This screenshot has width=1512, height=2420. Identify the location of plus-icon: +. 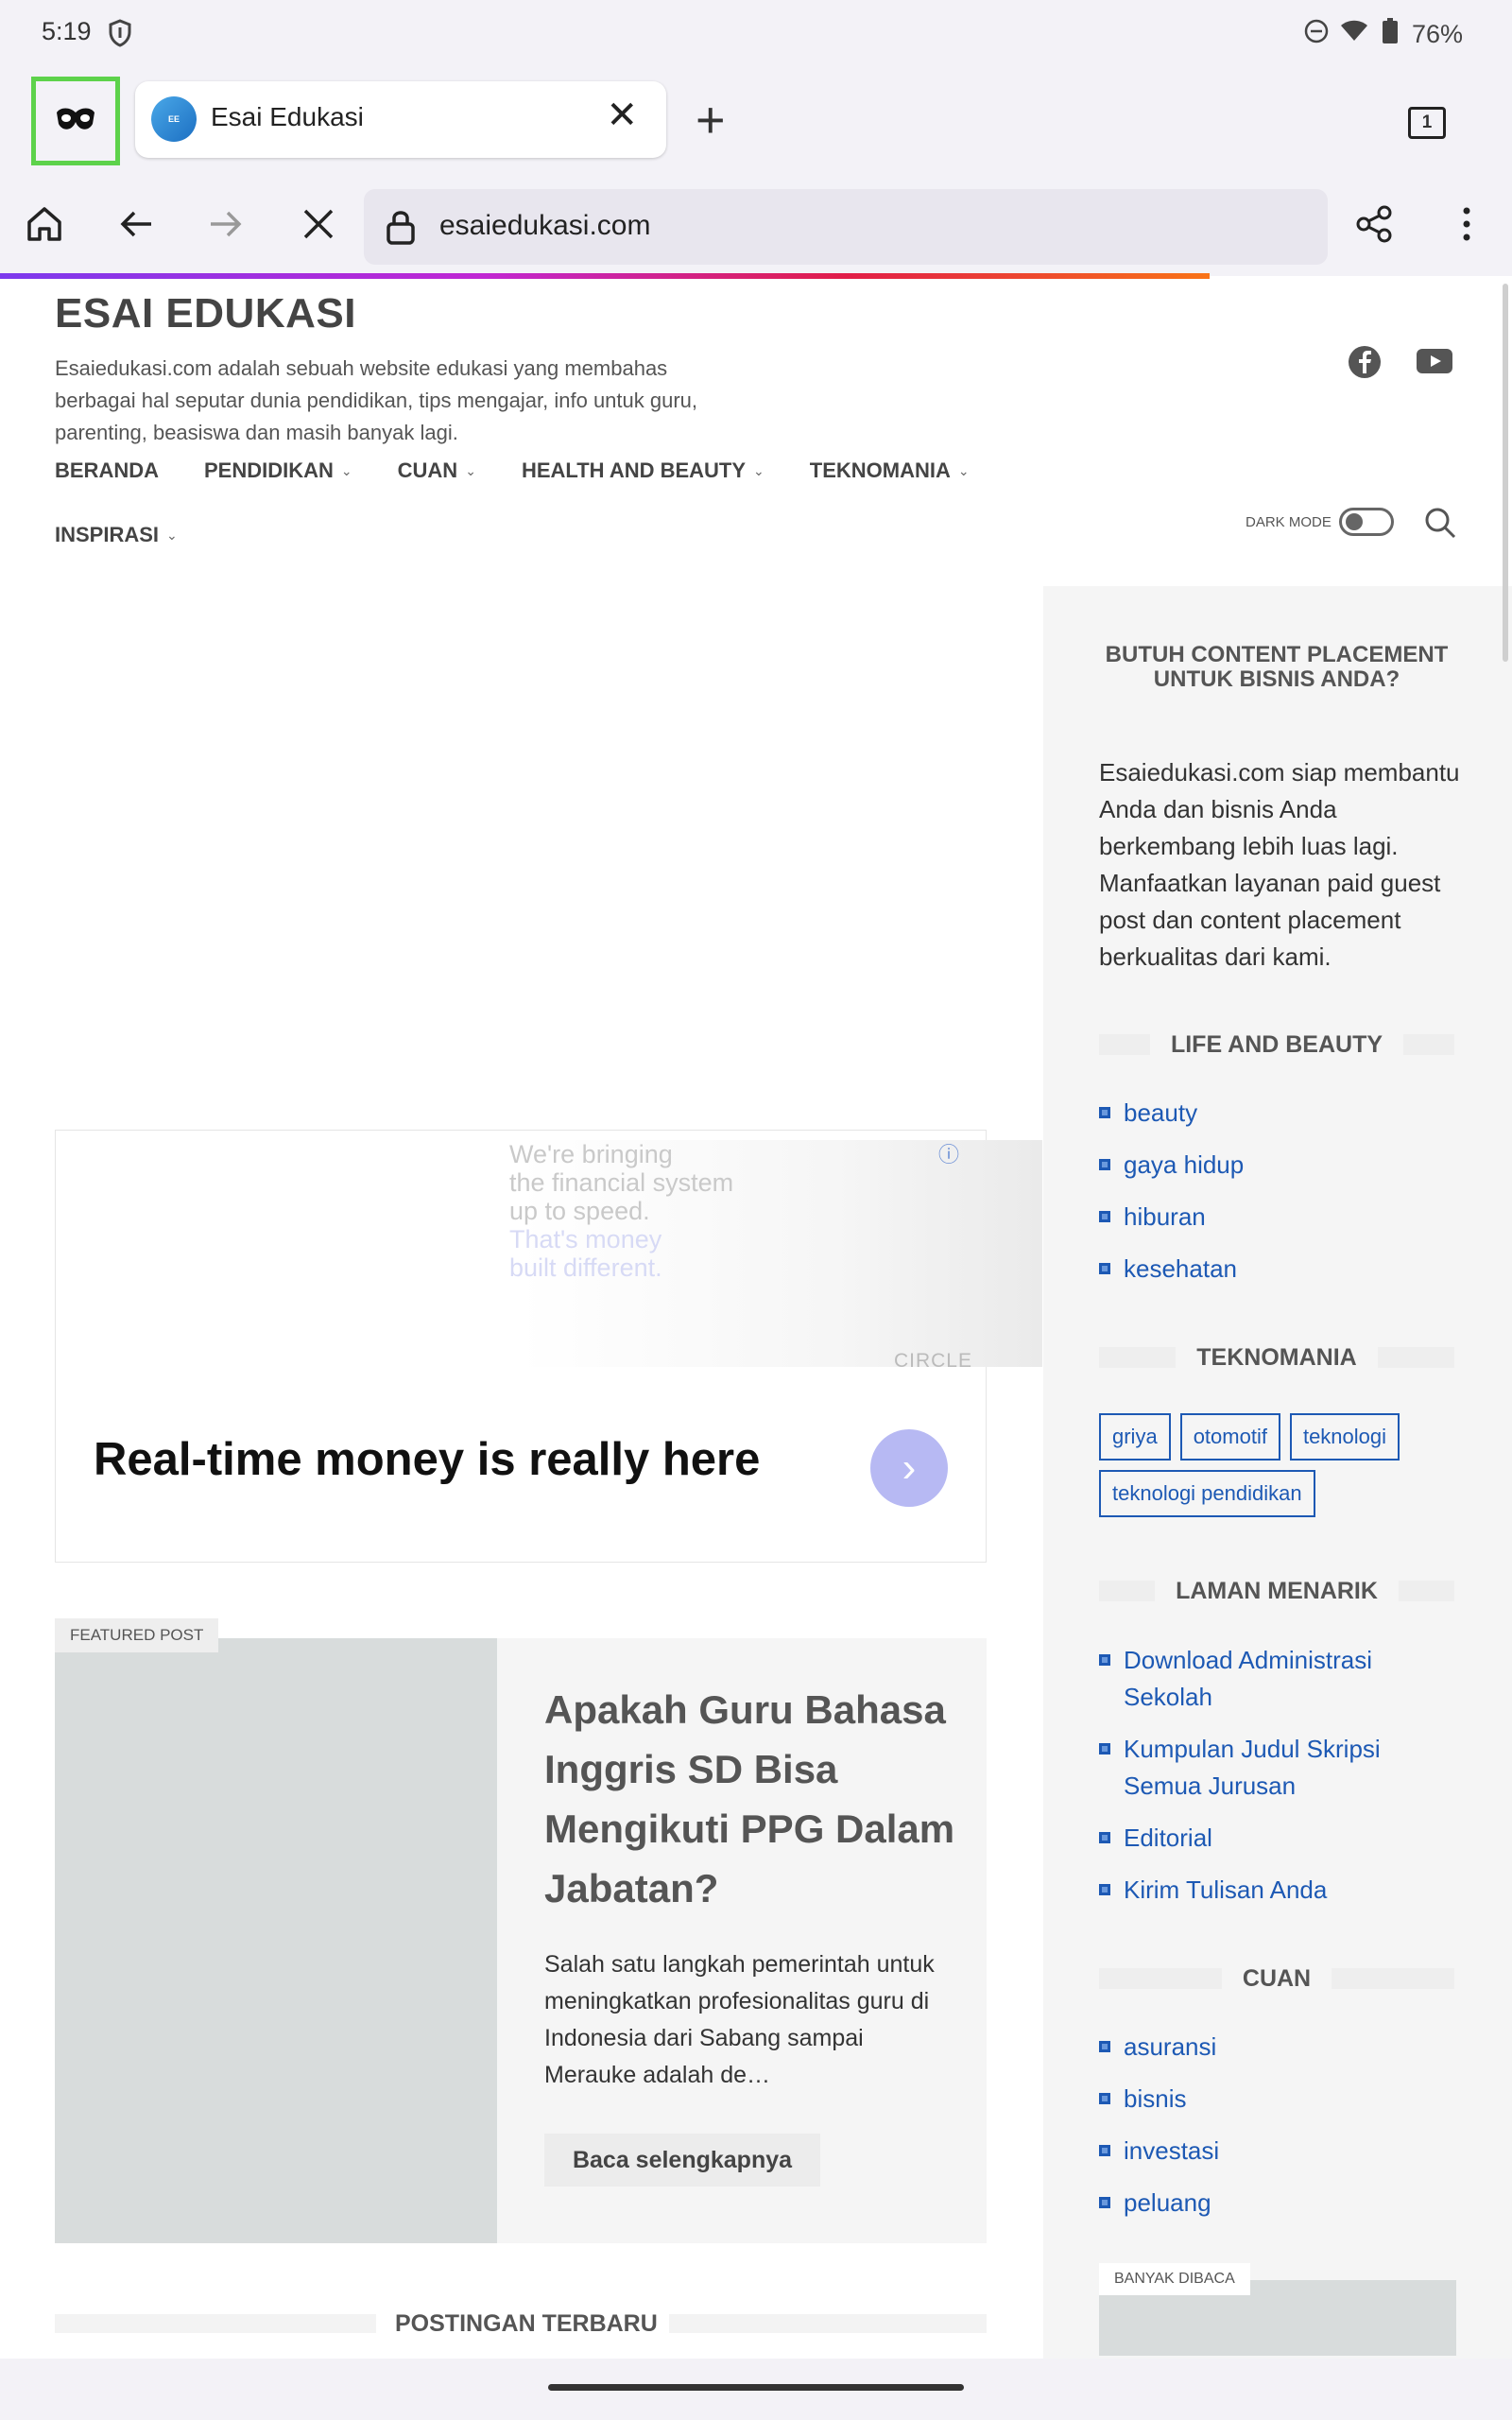
(711, 120).